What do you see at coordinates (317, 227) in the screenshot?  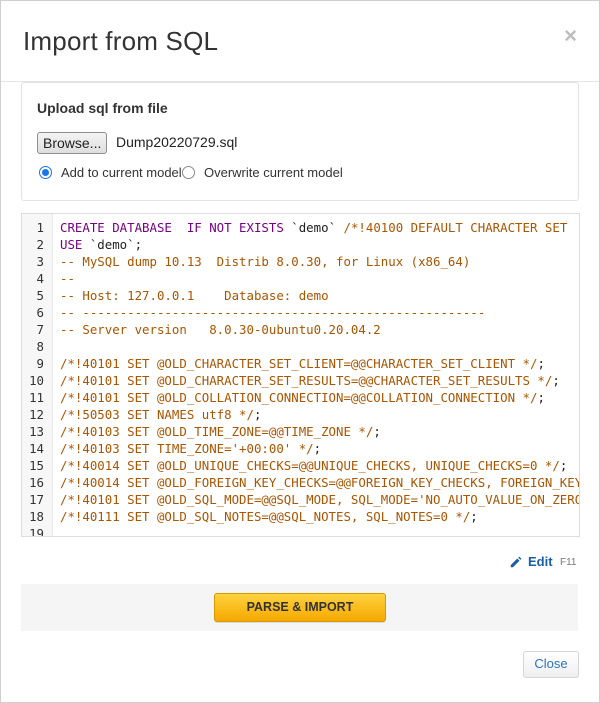 I see `sql-text: `demo`` at bounding box center [317, 227].